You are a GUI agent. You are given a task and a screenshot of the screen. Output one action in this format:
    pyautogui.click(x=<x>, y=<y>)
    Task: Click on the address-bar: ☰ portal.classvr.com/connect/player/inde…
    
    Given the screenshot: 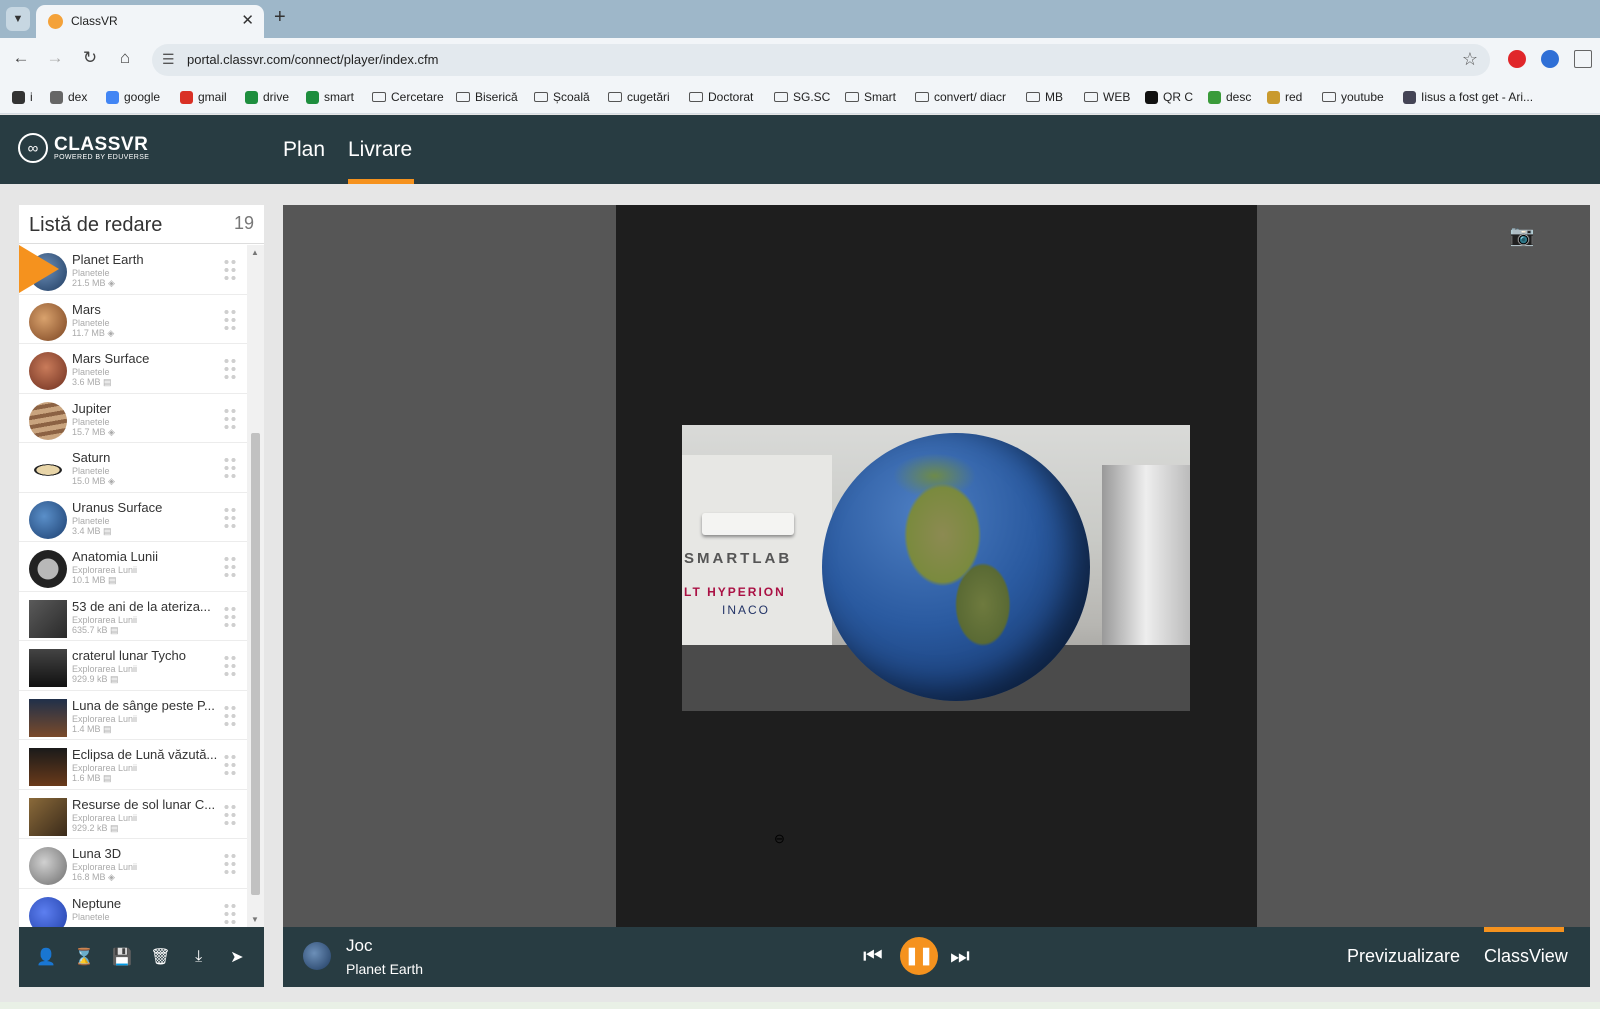 What is the action you would take?
    pyautogui.click(x=821, y=60)
    